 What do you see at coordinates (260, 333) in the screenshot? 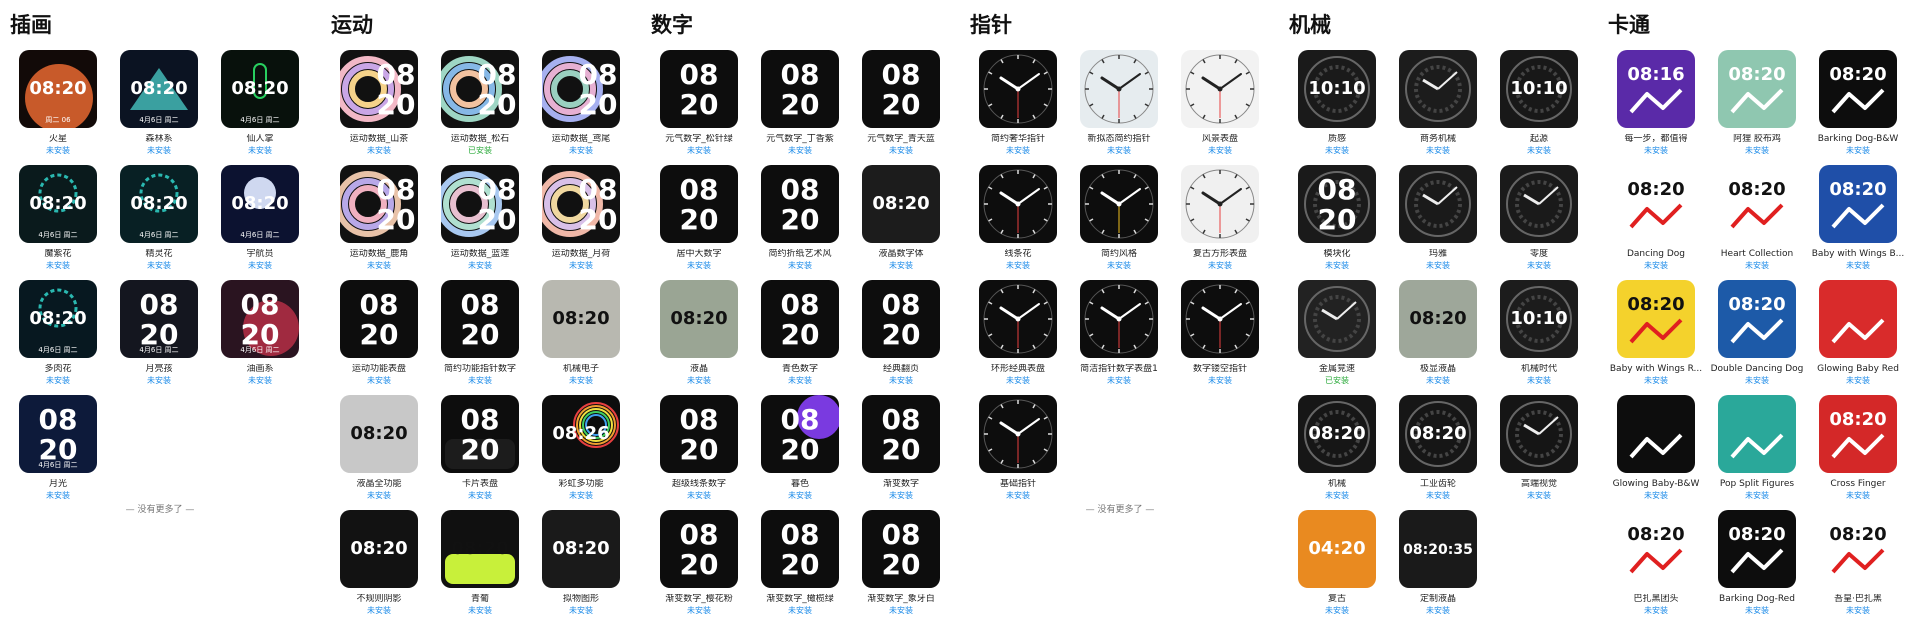
I see `watchface-card: 08 20 4月6日 周二 油画系 未安装` at bounding box center [260, 333].